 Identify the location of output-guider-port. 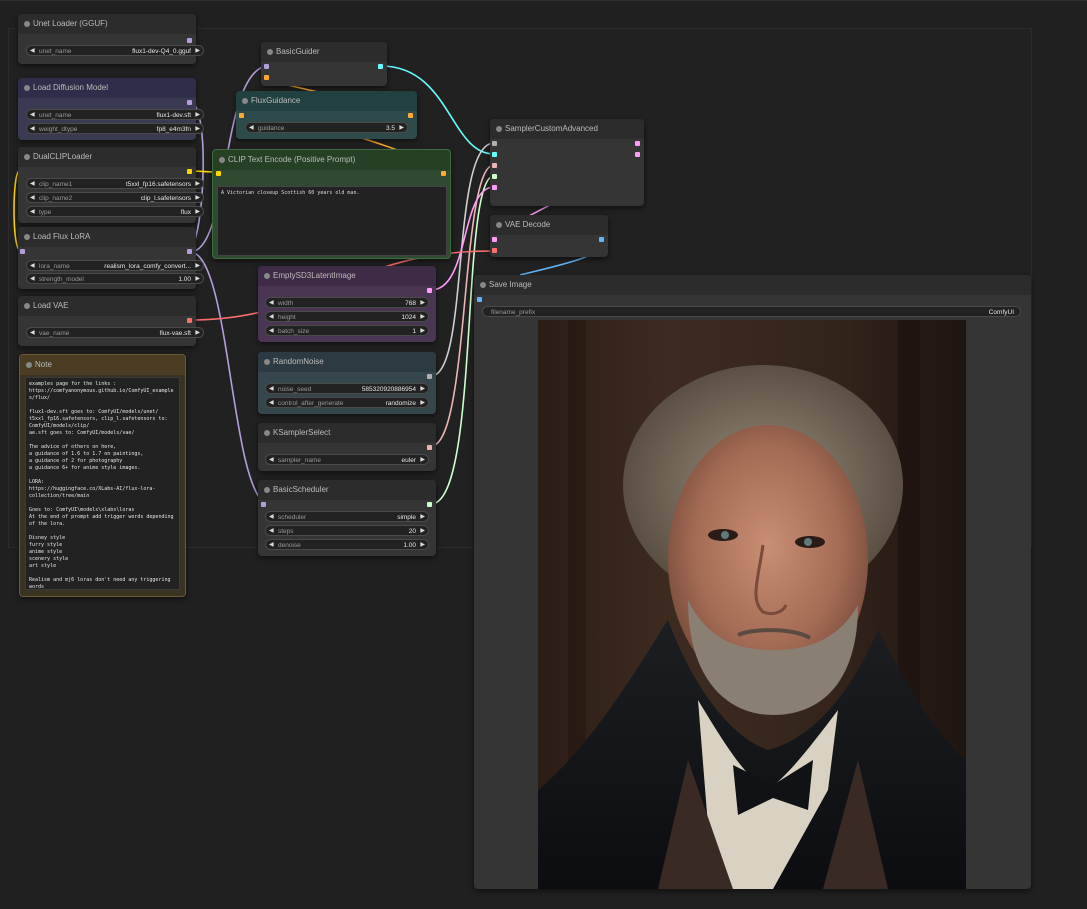
(380, 66).